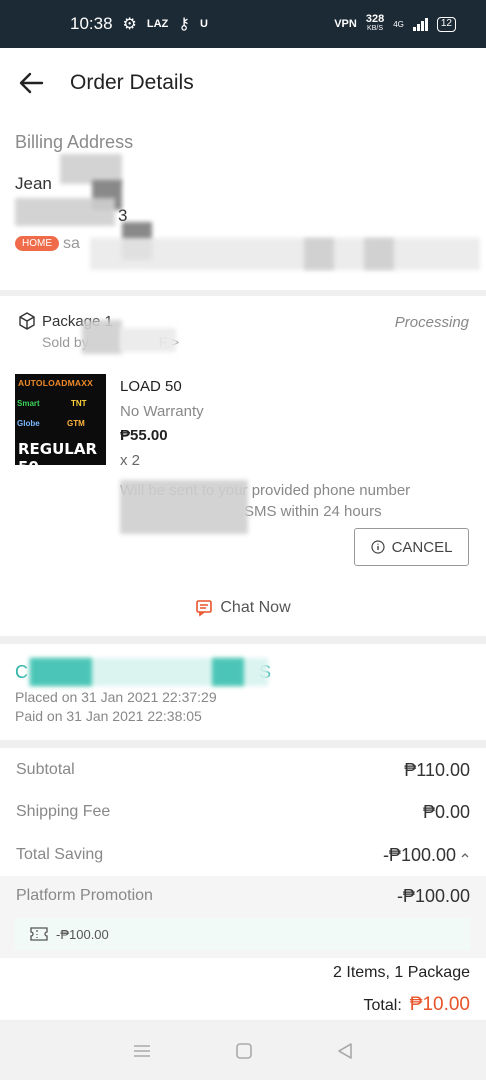 The height and width of the screenshot is (1080, 486). What do you see at coordinates (116, 697) in the screenshot?
I see `placed-date: Placed on 31 Jan 2021 22:37:29` at bounding box center [116, 697].